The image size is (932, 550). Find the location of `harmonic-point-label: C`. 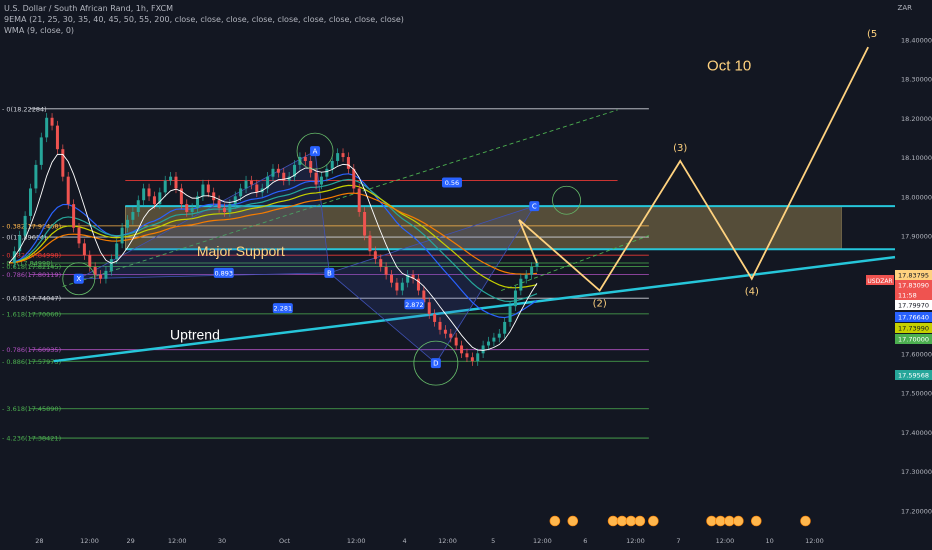

harmonic-point-label: C is located at coordinates (534, 207).